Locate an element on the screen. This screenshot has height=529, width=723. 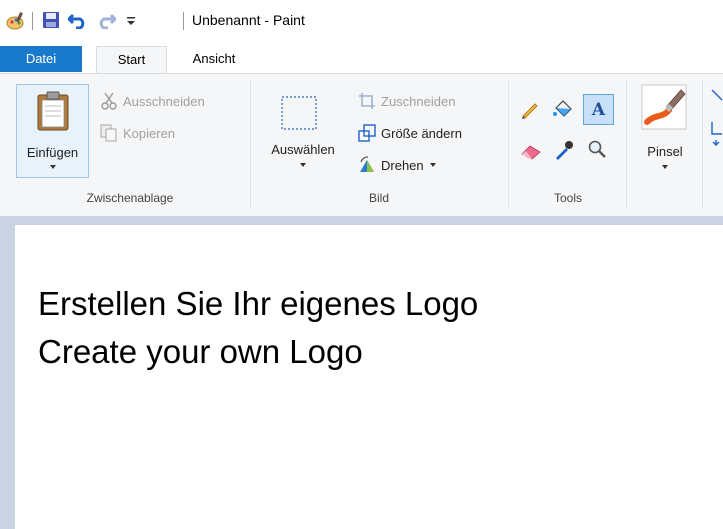
text-tool-button: A is located at coordinates (598, 109).